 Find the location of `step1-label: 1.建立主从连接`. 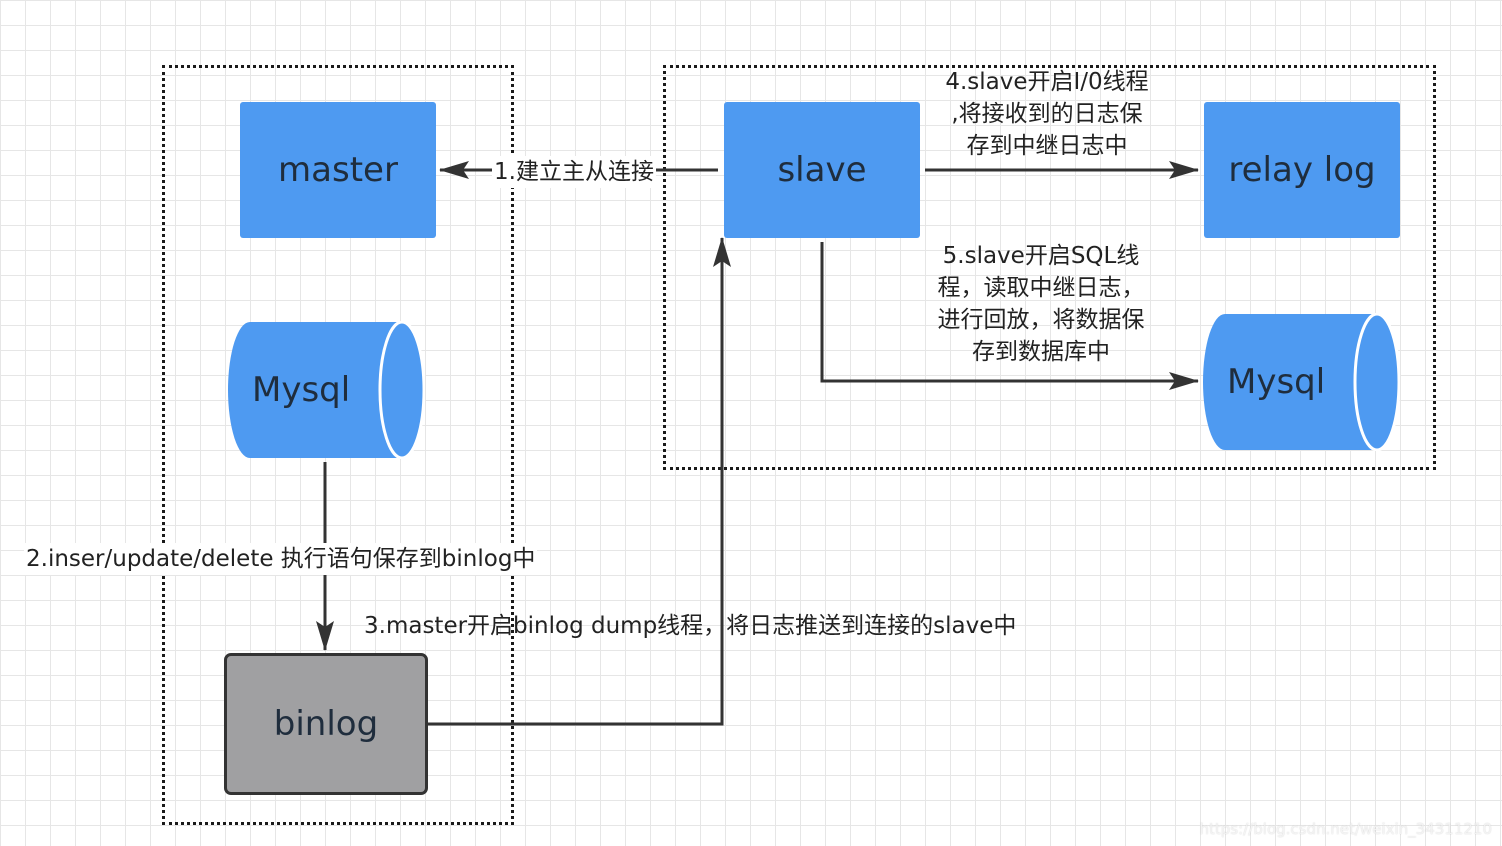

step1-label: 1.建立主从连接 is located at coordinates (574, 172).